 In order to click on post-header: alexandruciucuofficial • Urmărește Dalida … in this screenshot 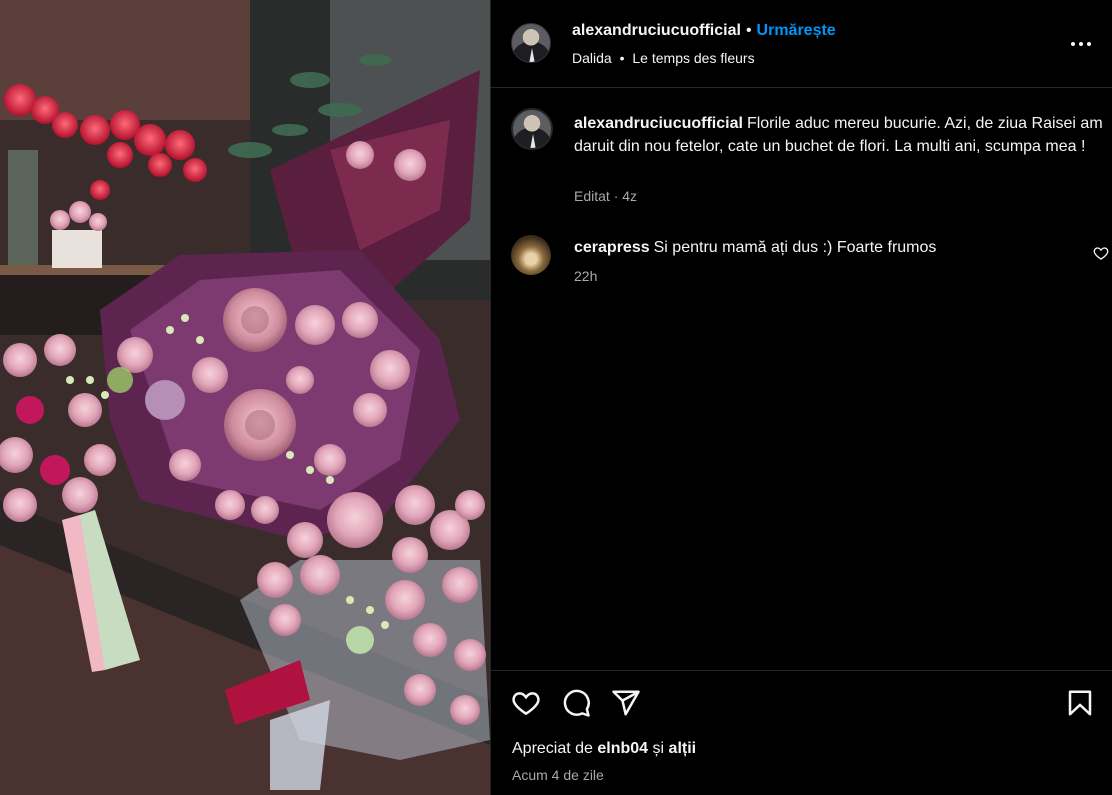, I will do `click(801, 44)`.